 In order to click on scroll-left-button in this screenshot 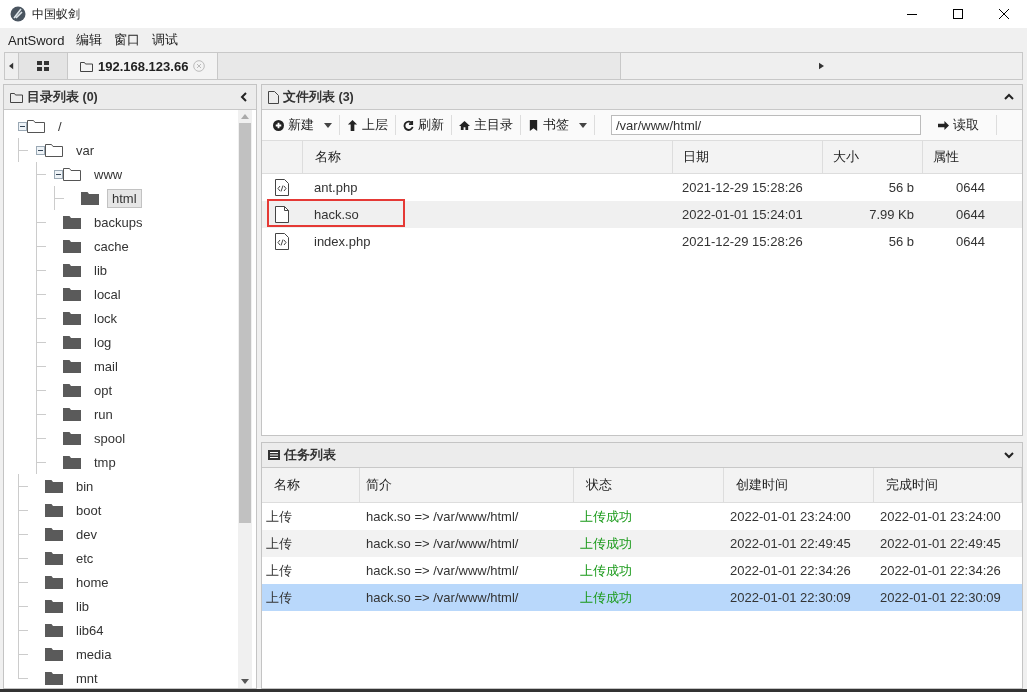, I will do `click(12, 66)`.